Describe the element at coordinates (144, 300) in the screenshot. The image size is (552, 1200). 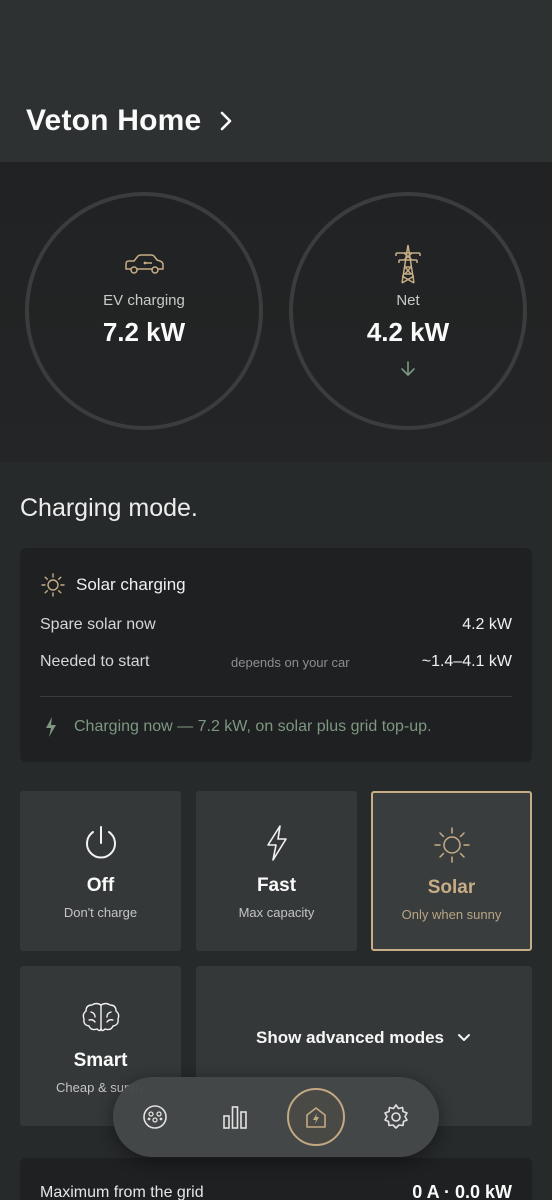
I see `ev-charging-label: EV charging` at that location.